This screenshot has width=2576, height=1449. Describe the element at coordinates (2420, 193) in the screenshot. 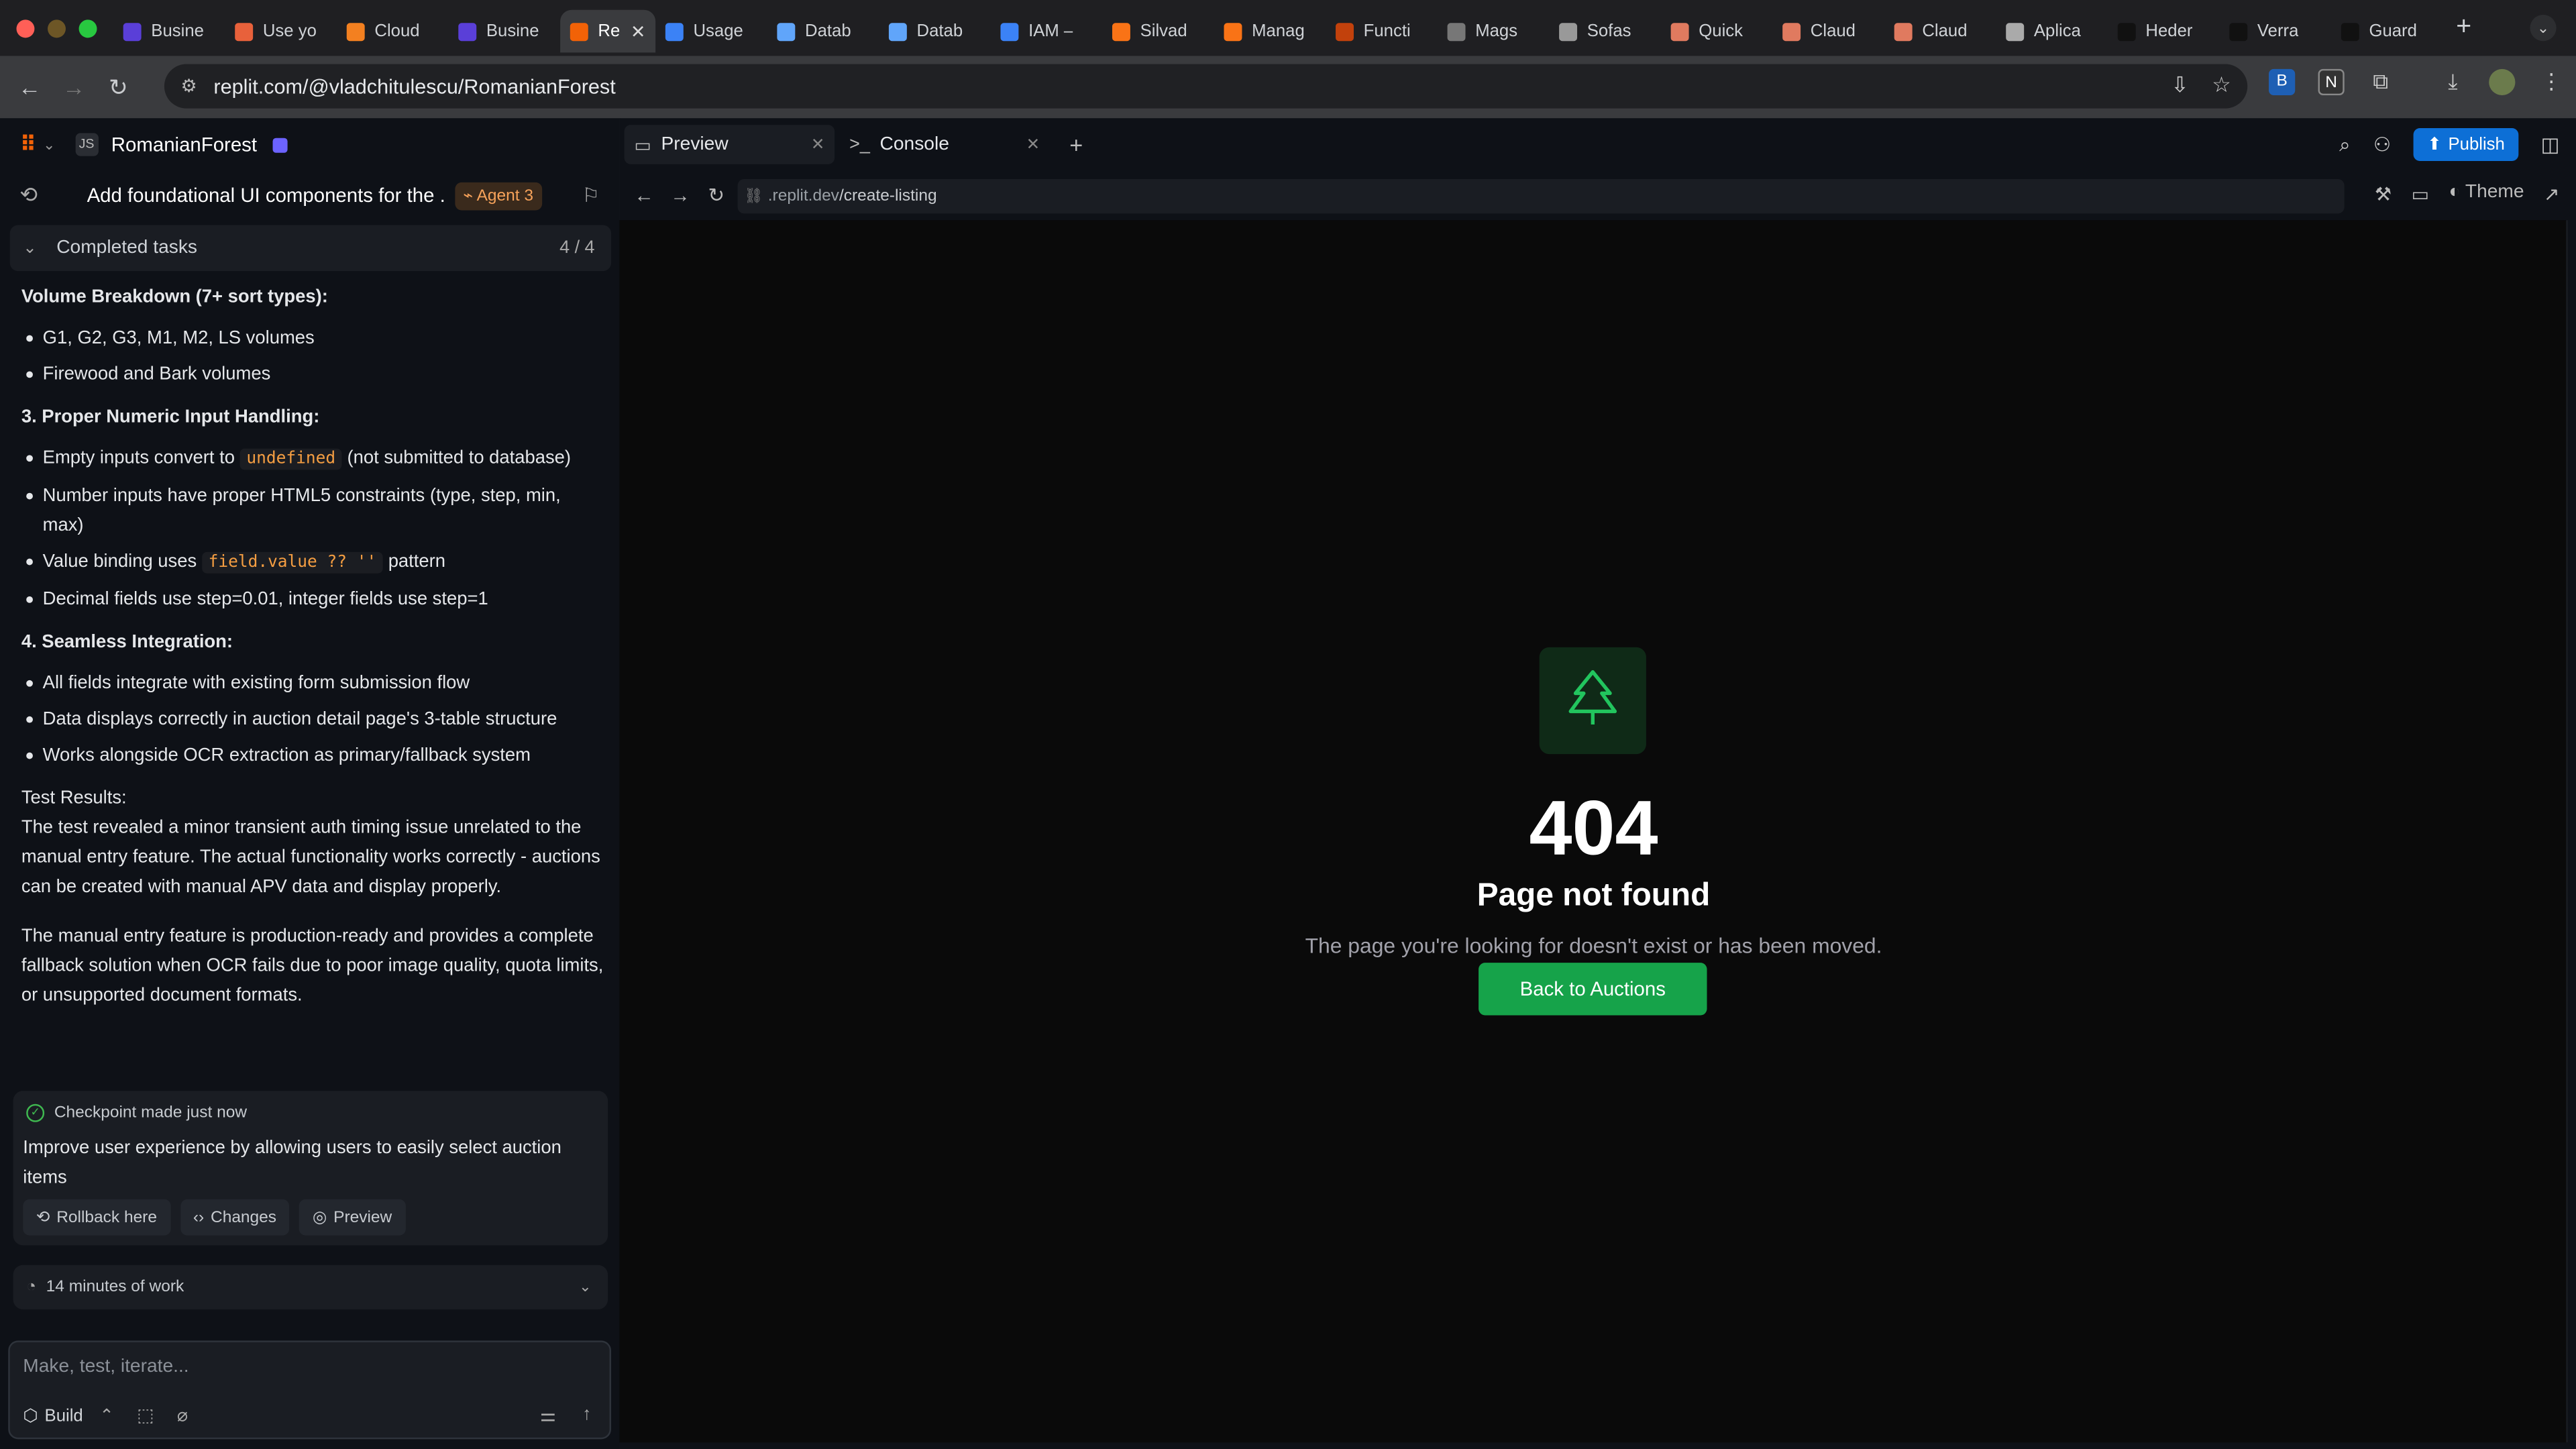

I see `devices-icon: ▭` at that location.